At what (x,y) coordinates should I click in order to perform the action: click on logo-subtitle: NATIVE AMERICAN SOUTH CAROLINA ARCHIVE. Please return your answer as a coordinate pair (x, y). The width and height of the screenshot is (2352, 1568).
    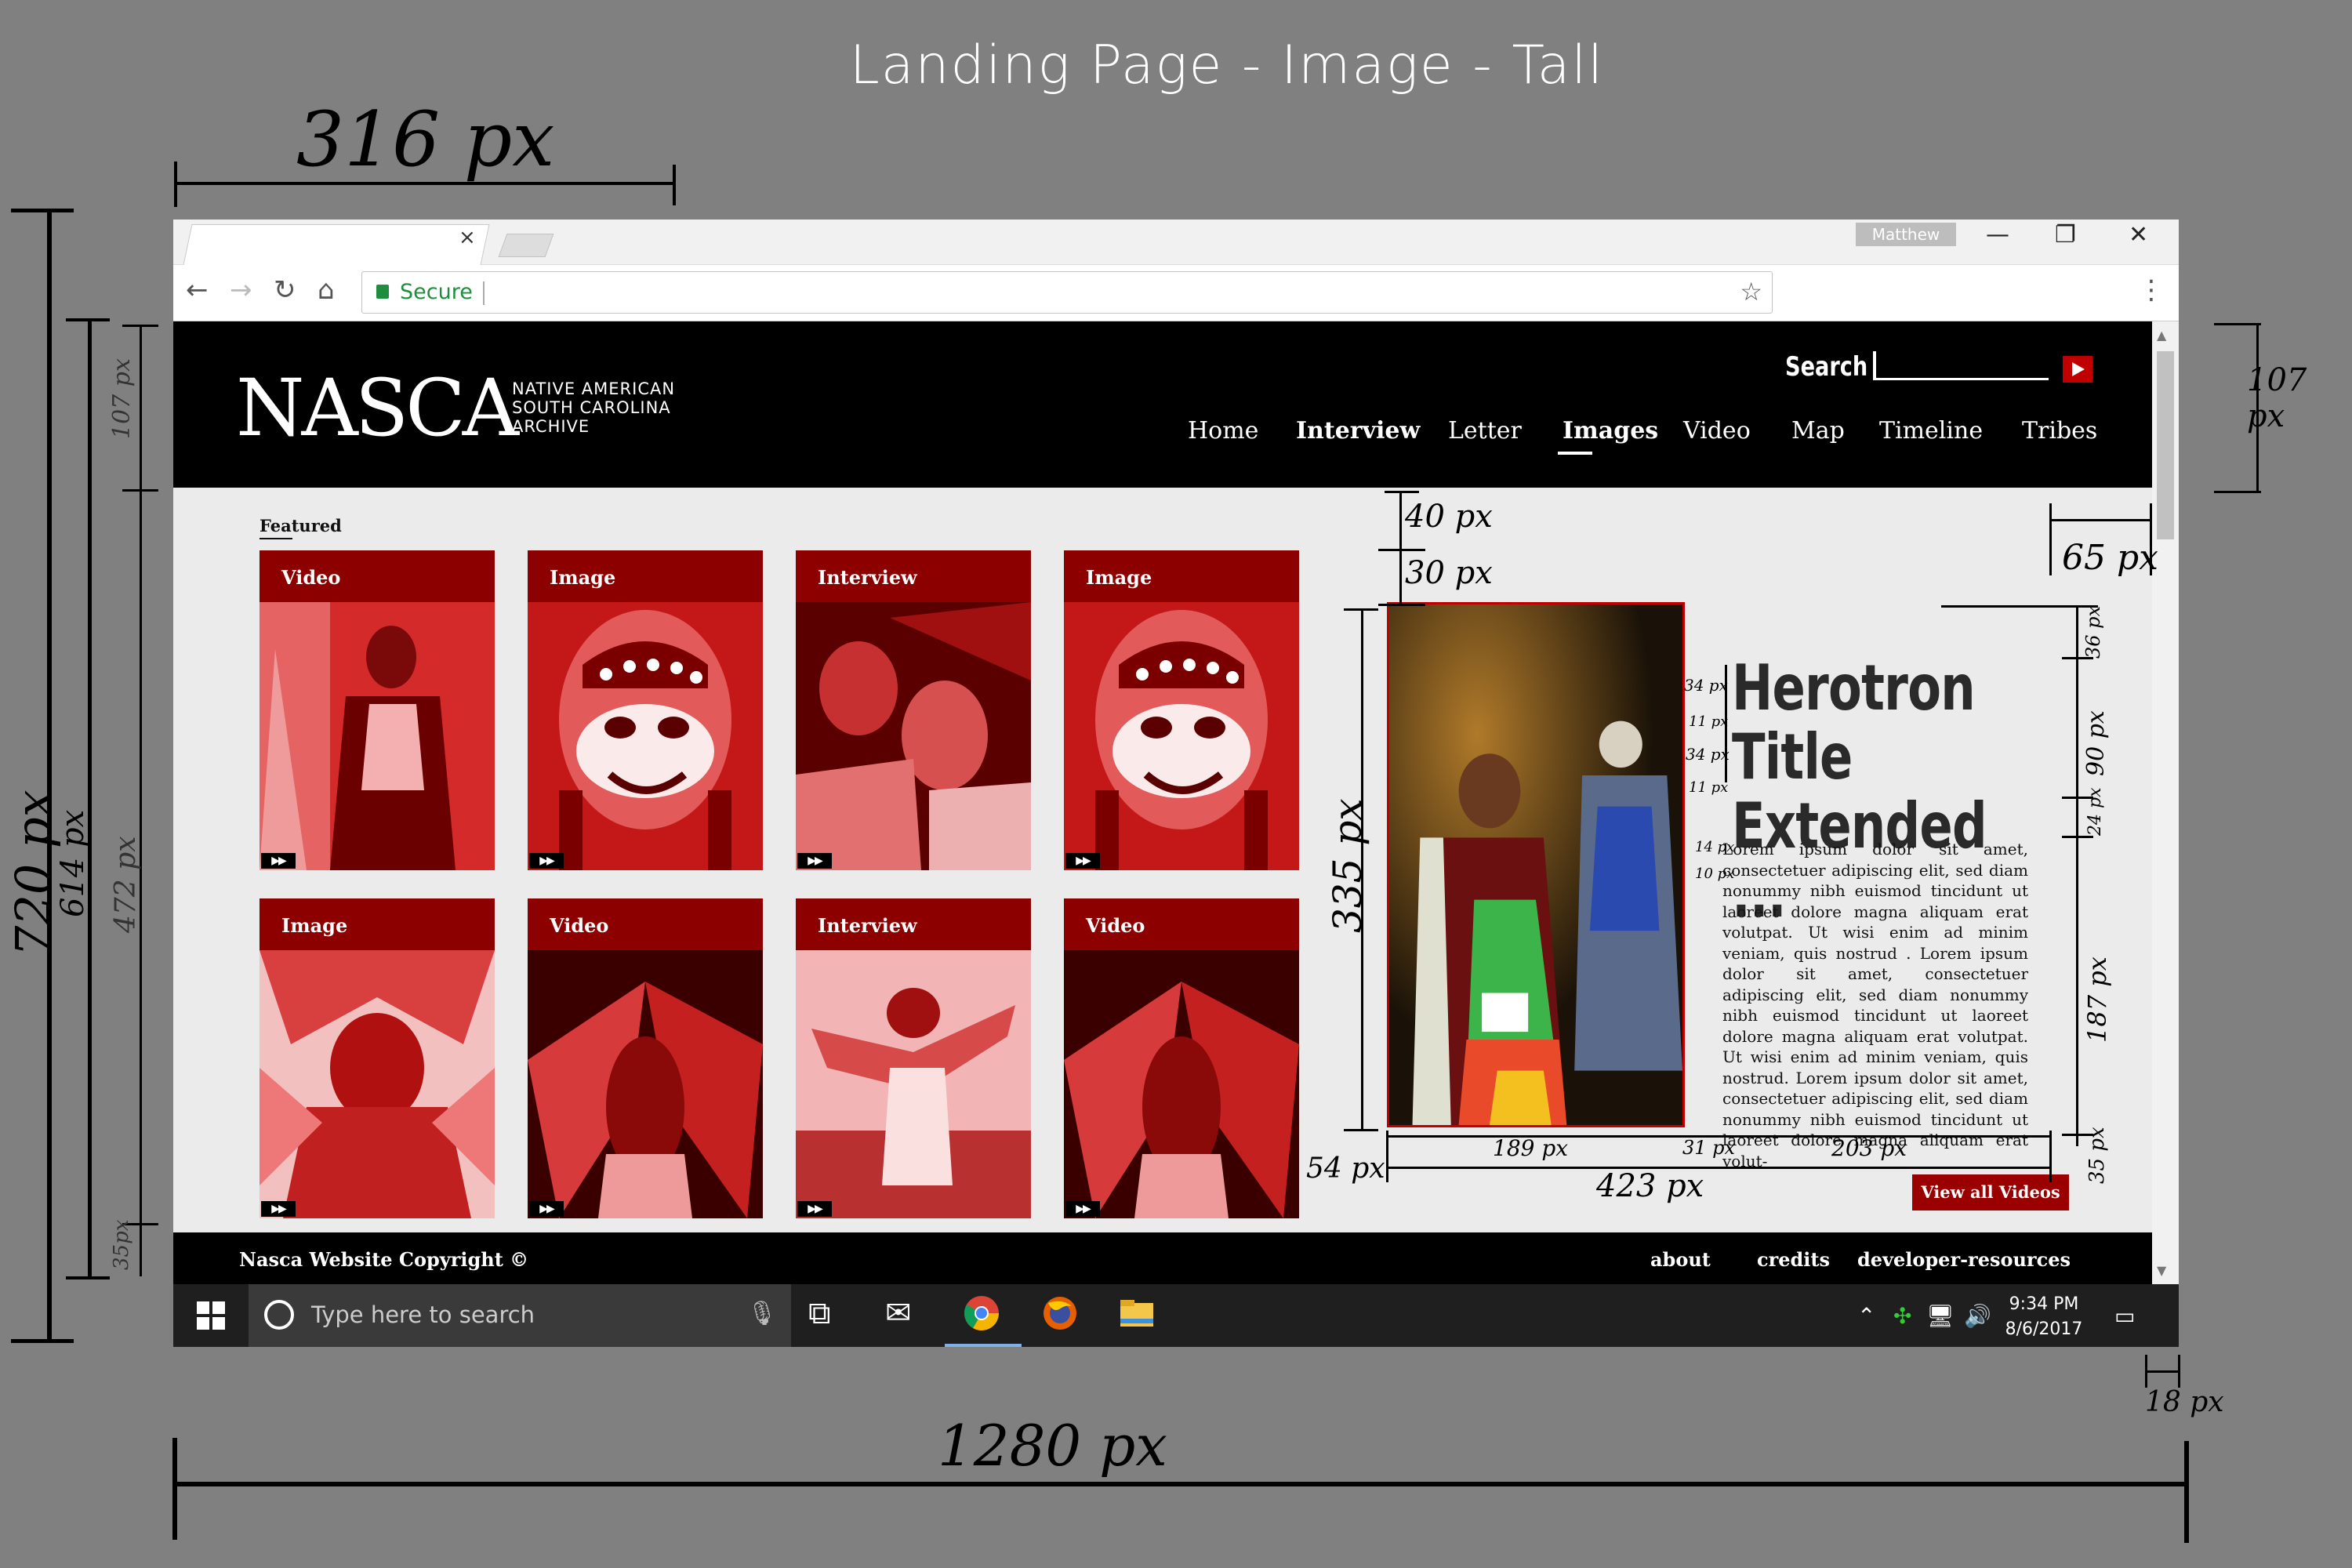
    Looking at the image, I should click on (593, 407).